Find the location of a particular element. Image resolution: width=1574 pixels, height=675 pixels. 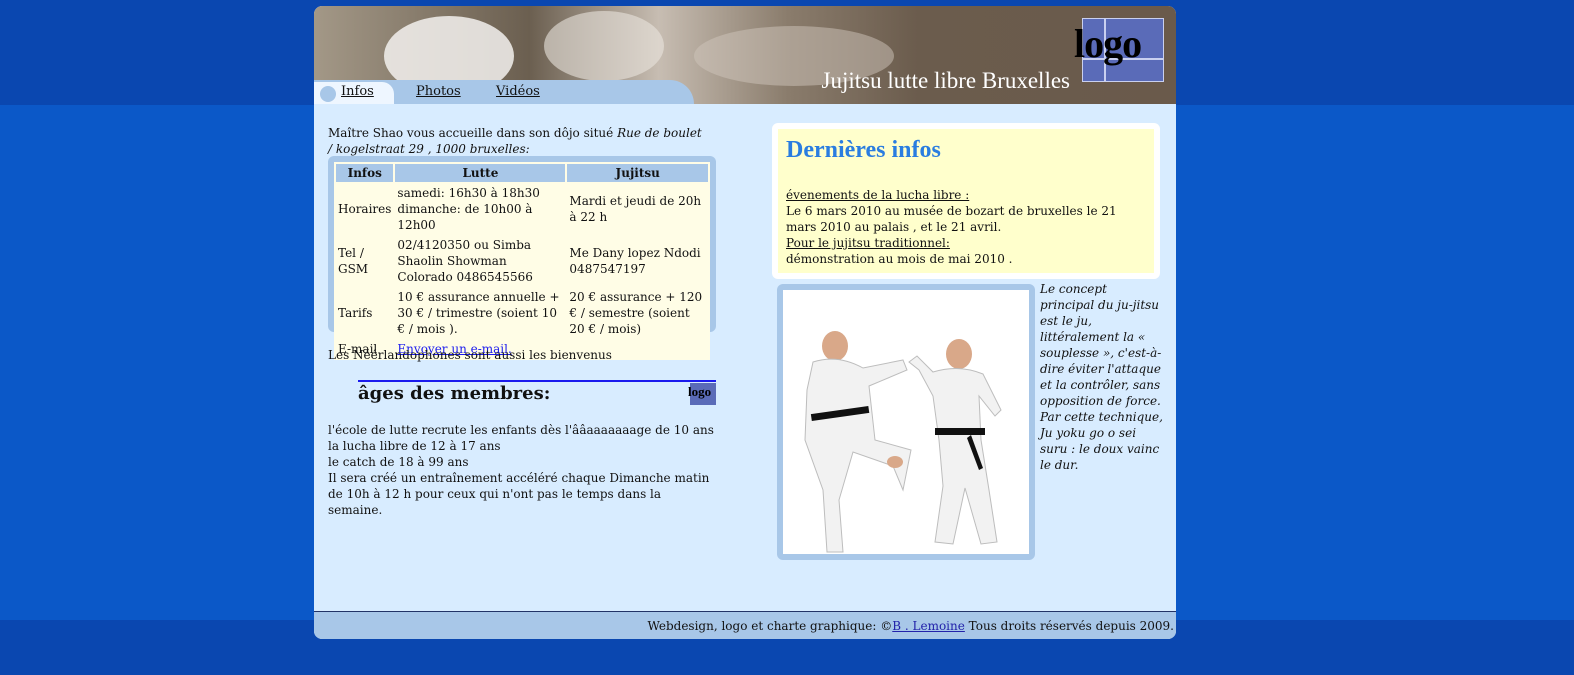

author-link: B . Lemoine is located at coordinates (928, 626).